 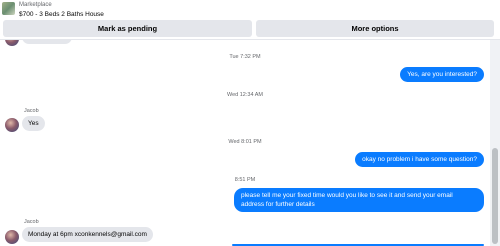 I want to click on message-bubble-outgoing: okay no problem i have some question?, so click(x=419, y=159).